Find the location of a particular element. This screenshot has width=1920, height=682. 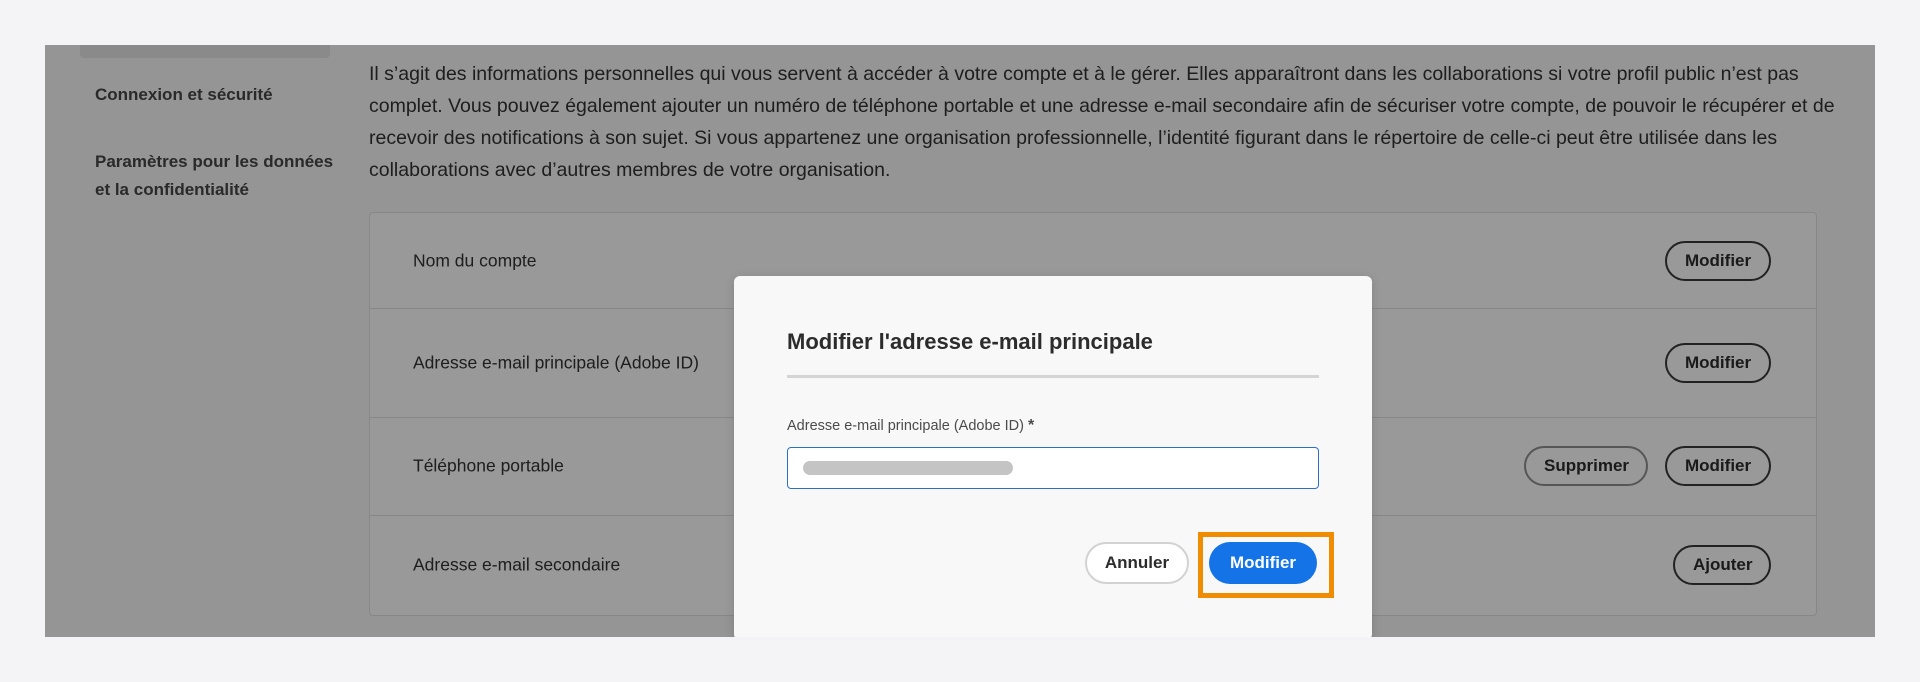

redacted-email-value is located at coordinates (908, 468).